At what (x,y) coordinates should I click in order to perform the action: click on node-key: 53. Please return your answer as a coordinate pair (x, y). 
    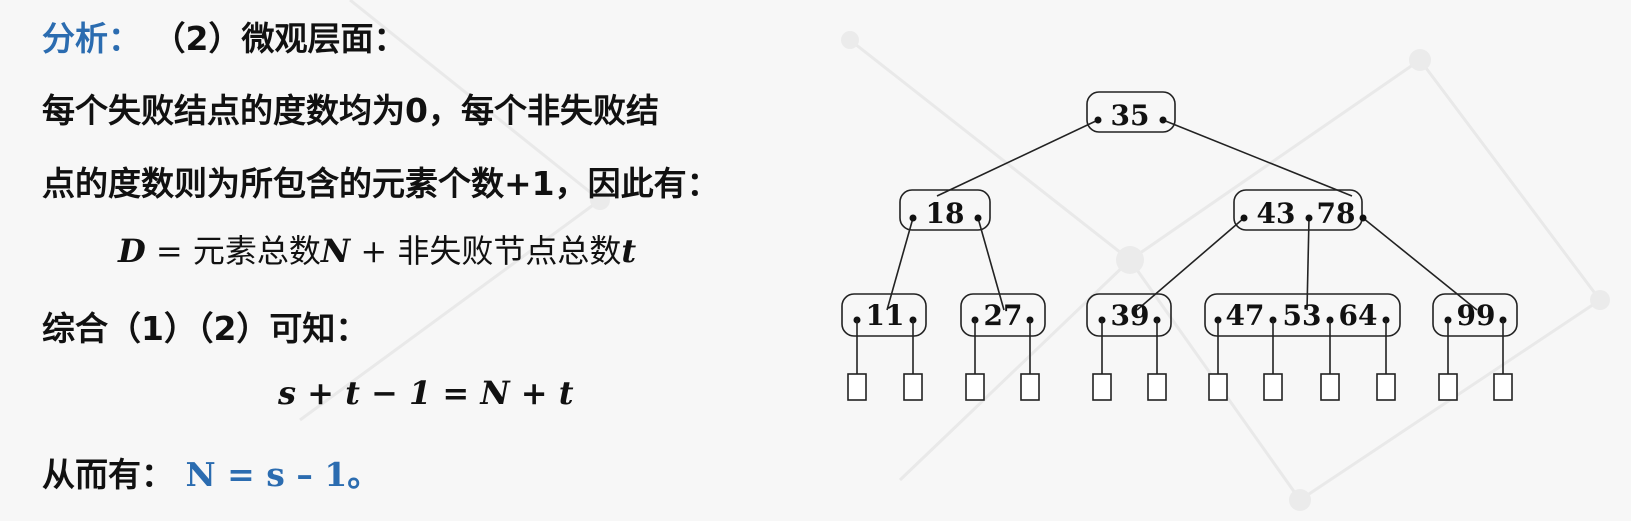
    Looking at the image, I should click on (1302, 315).